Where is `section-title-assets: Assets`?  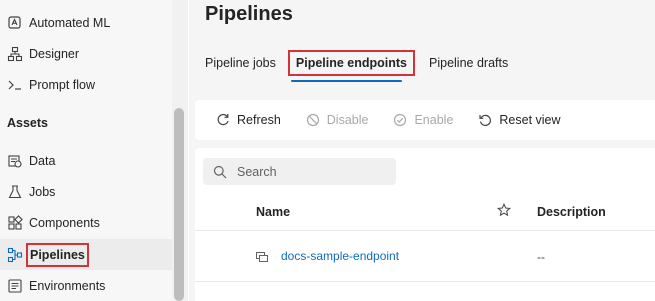 section-title-assets: Assets is located at coordinates (27, 123).